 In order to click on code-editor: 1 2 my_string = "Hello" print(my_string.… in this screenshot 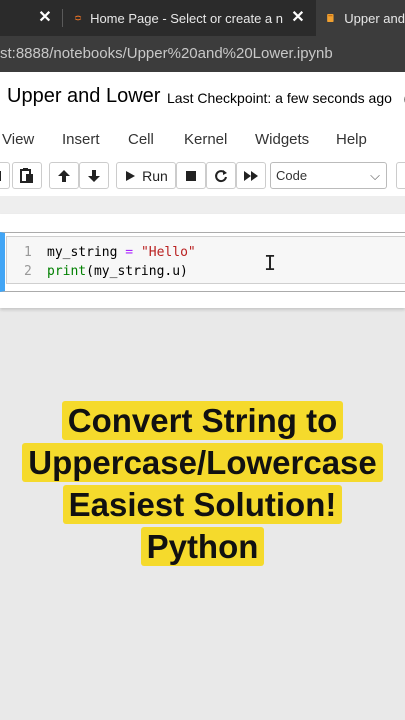, I will do `click(205, 260)`.